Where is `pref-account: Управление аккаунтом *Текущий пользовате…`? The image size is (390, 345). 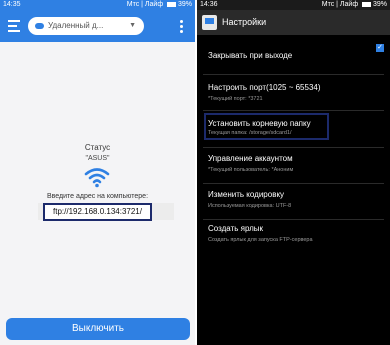
pref-account: Управление аккаунтом *Текущий пользовате… is located at coordinates (293, 167).